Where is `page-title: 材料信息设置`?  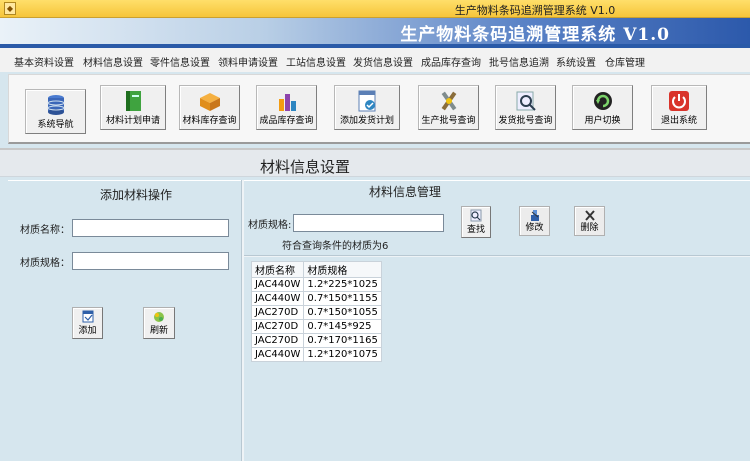
page-title: 材料信息设置 is located at coordinates (305, 167).